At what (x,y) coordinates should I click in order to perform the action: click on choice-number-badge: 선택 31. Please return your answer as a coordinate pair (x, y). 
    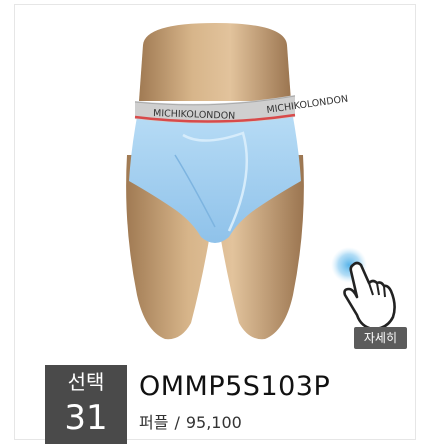
    Looking at the image, I should click on (86, 404).